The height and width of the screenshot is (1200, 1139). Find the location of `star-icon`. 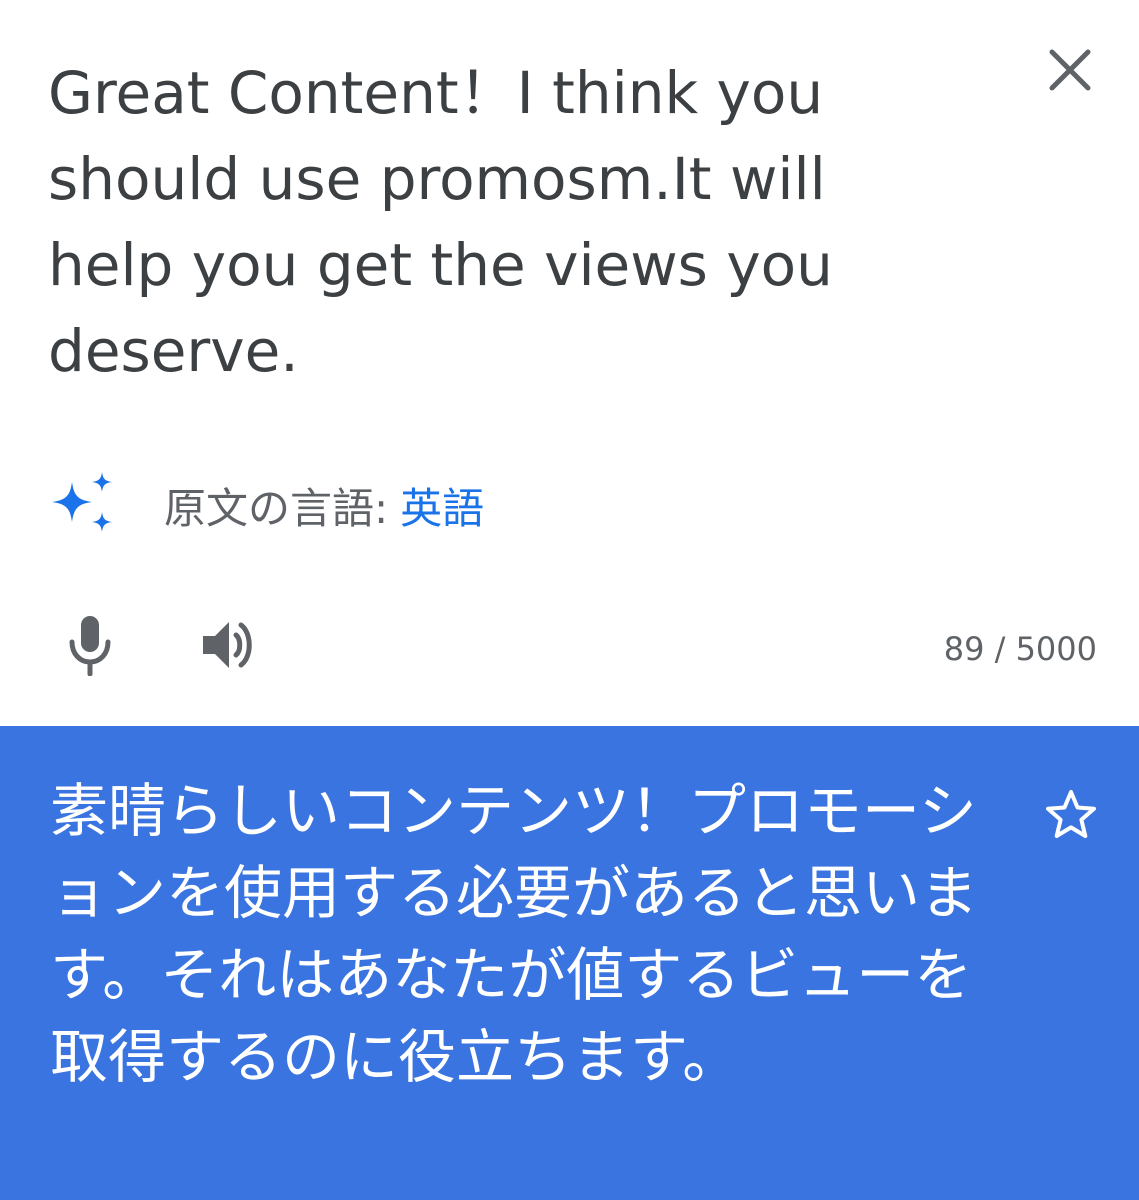

star-icon is located at coordinates (1071, 814).